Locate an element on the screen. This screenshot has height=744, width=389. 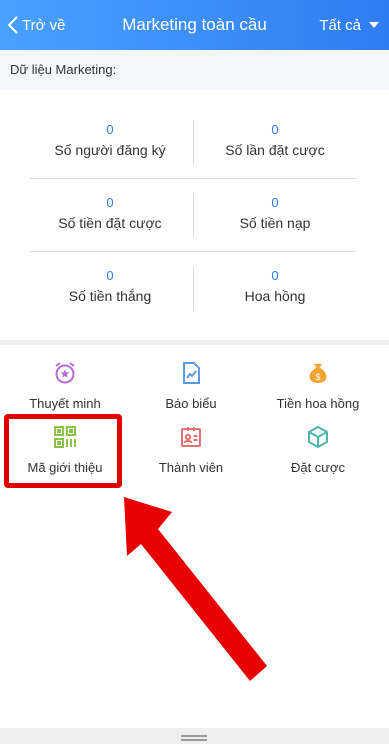
drag-handle-icon is located at coordinates (194, 736).